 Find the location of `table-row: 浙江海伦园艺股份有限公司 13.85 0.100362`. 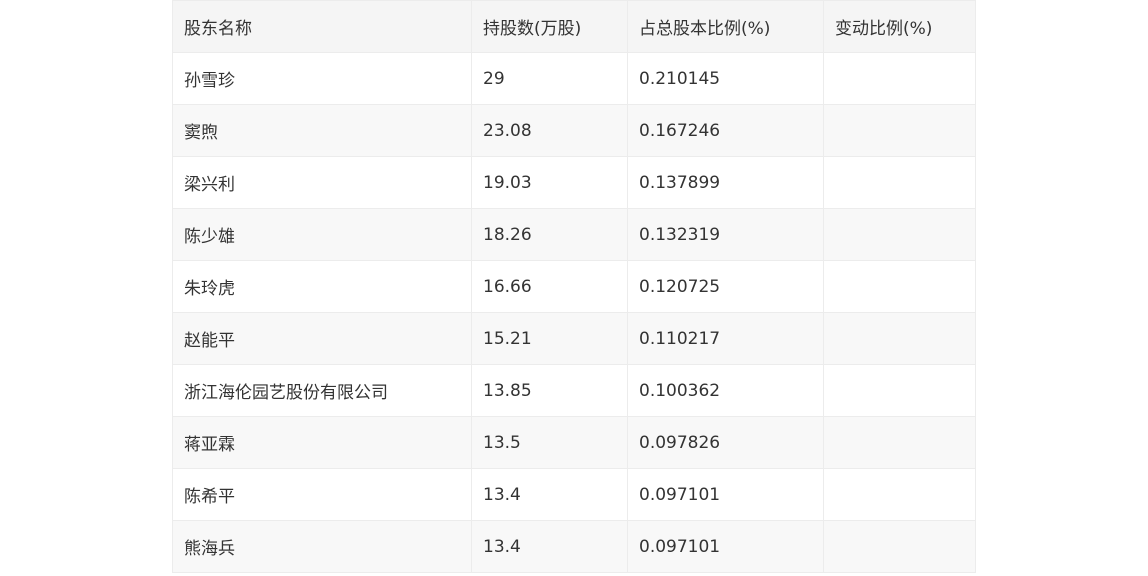

table-row: 浙江海伦园艺股份有限公司 13.85 0.100362 is located at coordinates (574, 390).